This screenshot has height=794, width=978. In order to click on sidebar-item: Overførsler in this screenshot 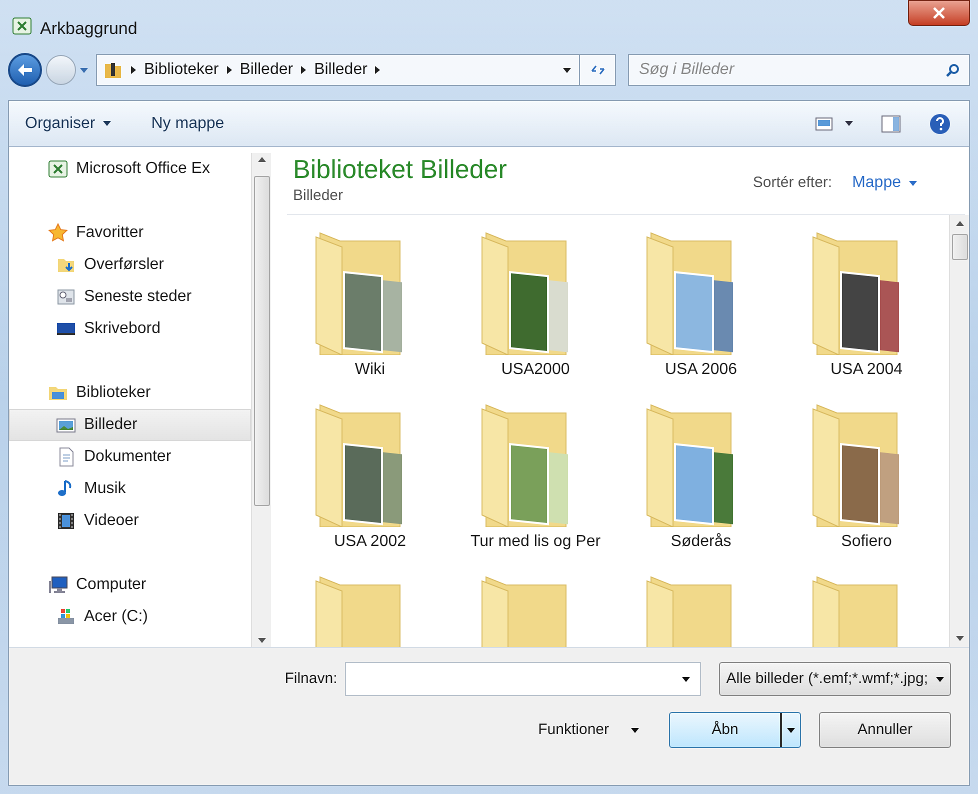, I will do `click(130, 265)`.